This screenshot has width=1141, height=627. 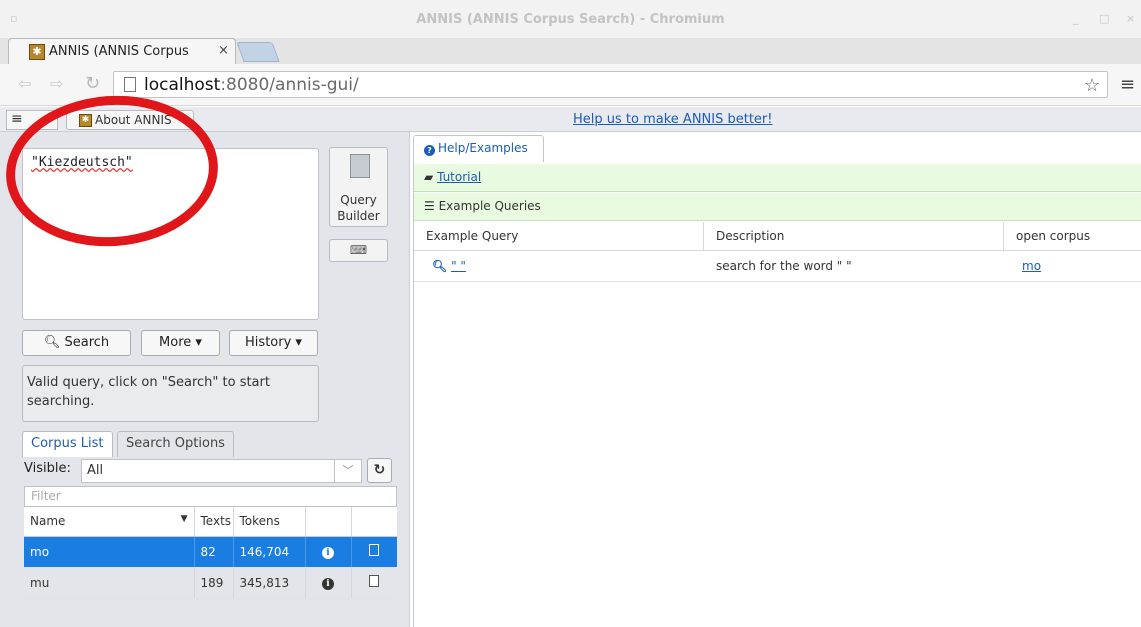 I want to click on query-builder-label-2: Builder, so click(x=358, y=216).